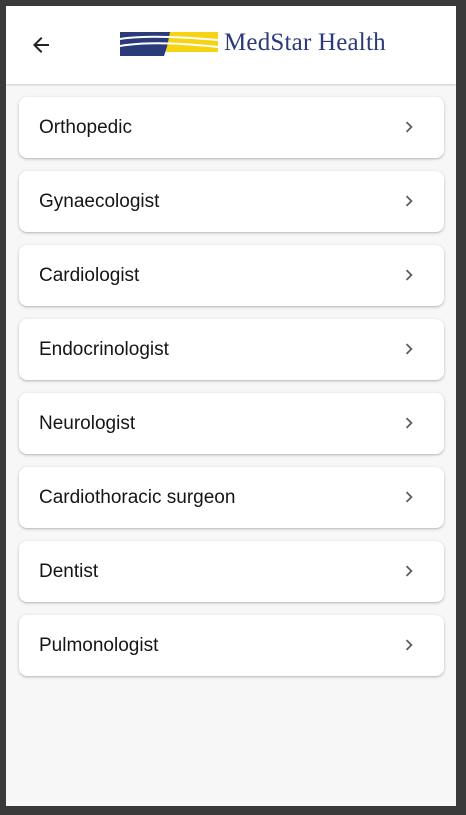 The height and width of the screenshot is (815, 466). Describe the element at coordinates (231, 127) in the screenshot. I see `specialty-item: Orthopedic` at that location.